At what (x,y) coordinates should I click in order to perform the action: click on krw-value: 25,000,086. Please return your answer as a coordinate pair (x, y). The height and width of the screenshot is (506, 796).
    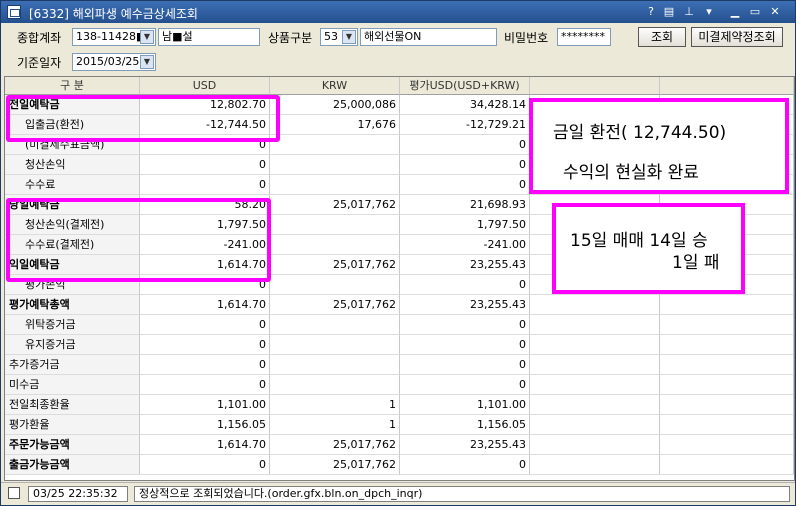
    Looking at the image, I should click on (335, 105).